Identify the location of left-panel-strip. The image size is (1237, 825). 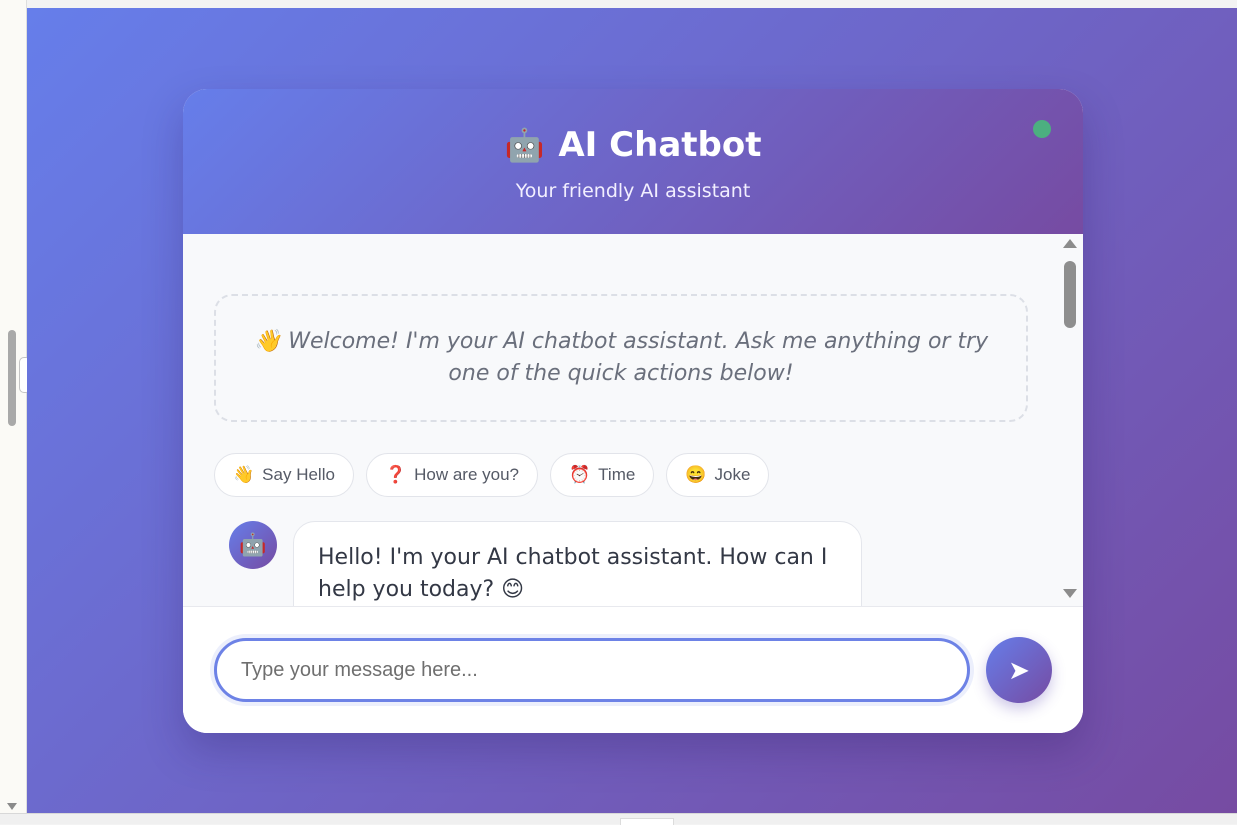
(15, 406).